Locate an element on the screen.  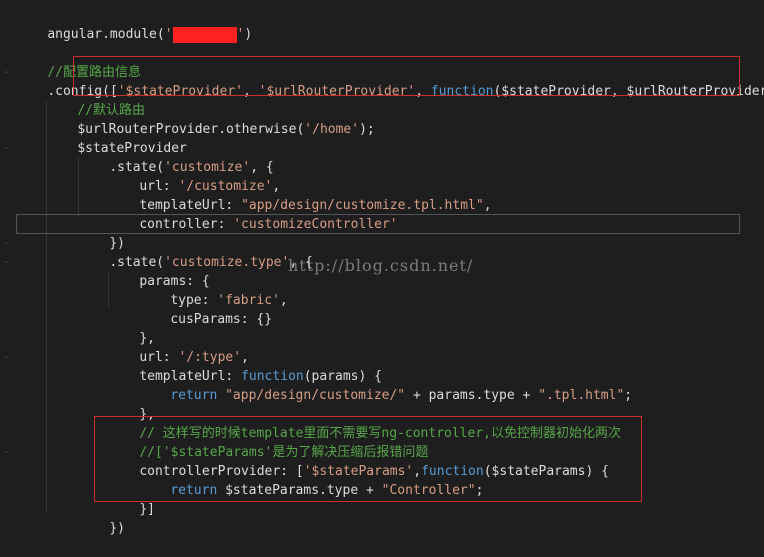
code-line-url: url: '/customize', is located at coordinates (210, 186).